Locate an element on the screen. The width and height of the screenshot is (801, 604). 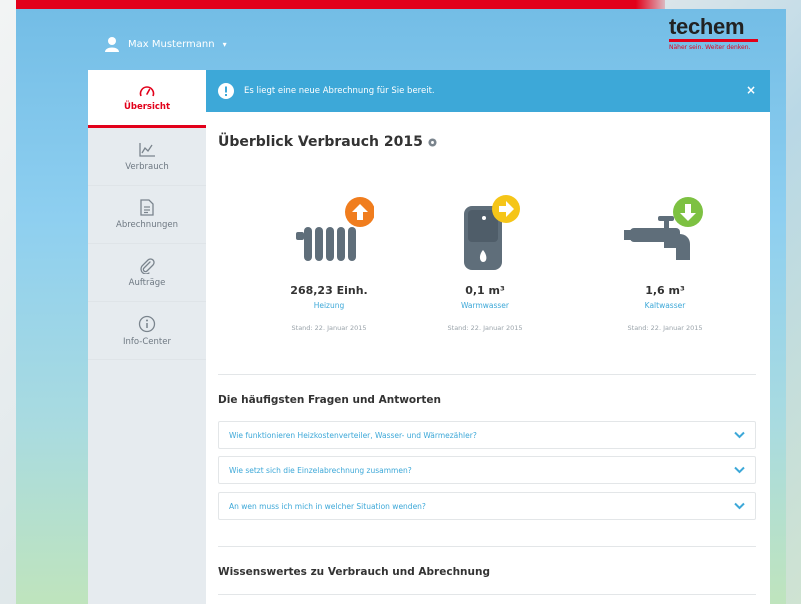
sidebar-item-verbrauch: Verbrauch is located at coordinates (147, 157).